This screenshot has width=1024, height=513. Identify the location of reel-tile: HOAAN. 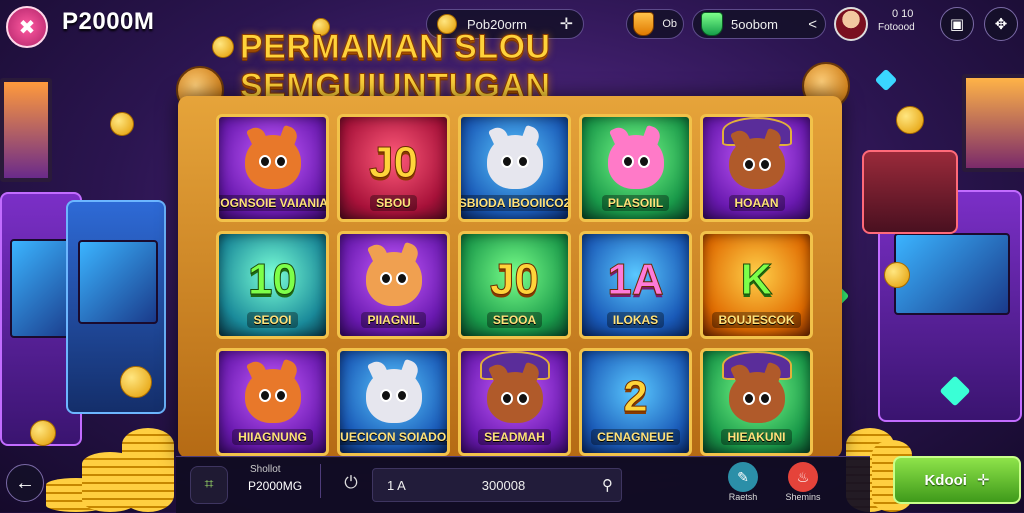
(756, 168).